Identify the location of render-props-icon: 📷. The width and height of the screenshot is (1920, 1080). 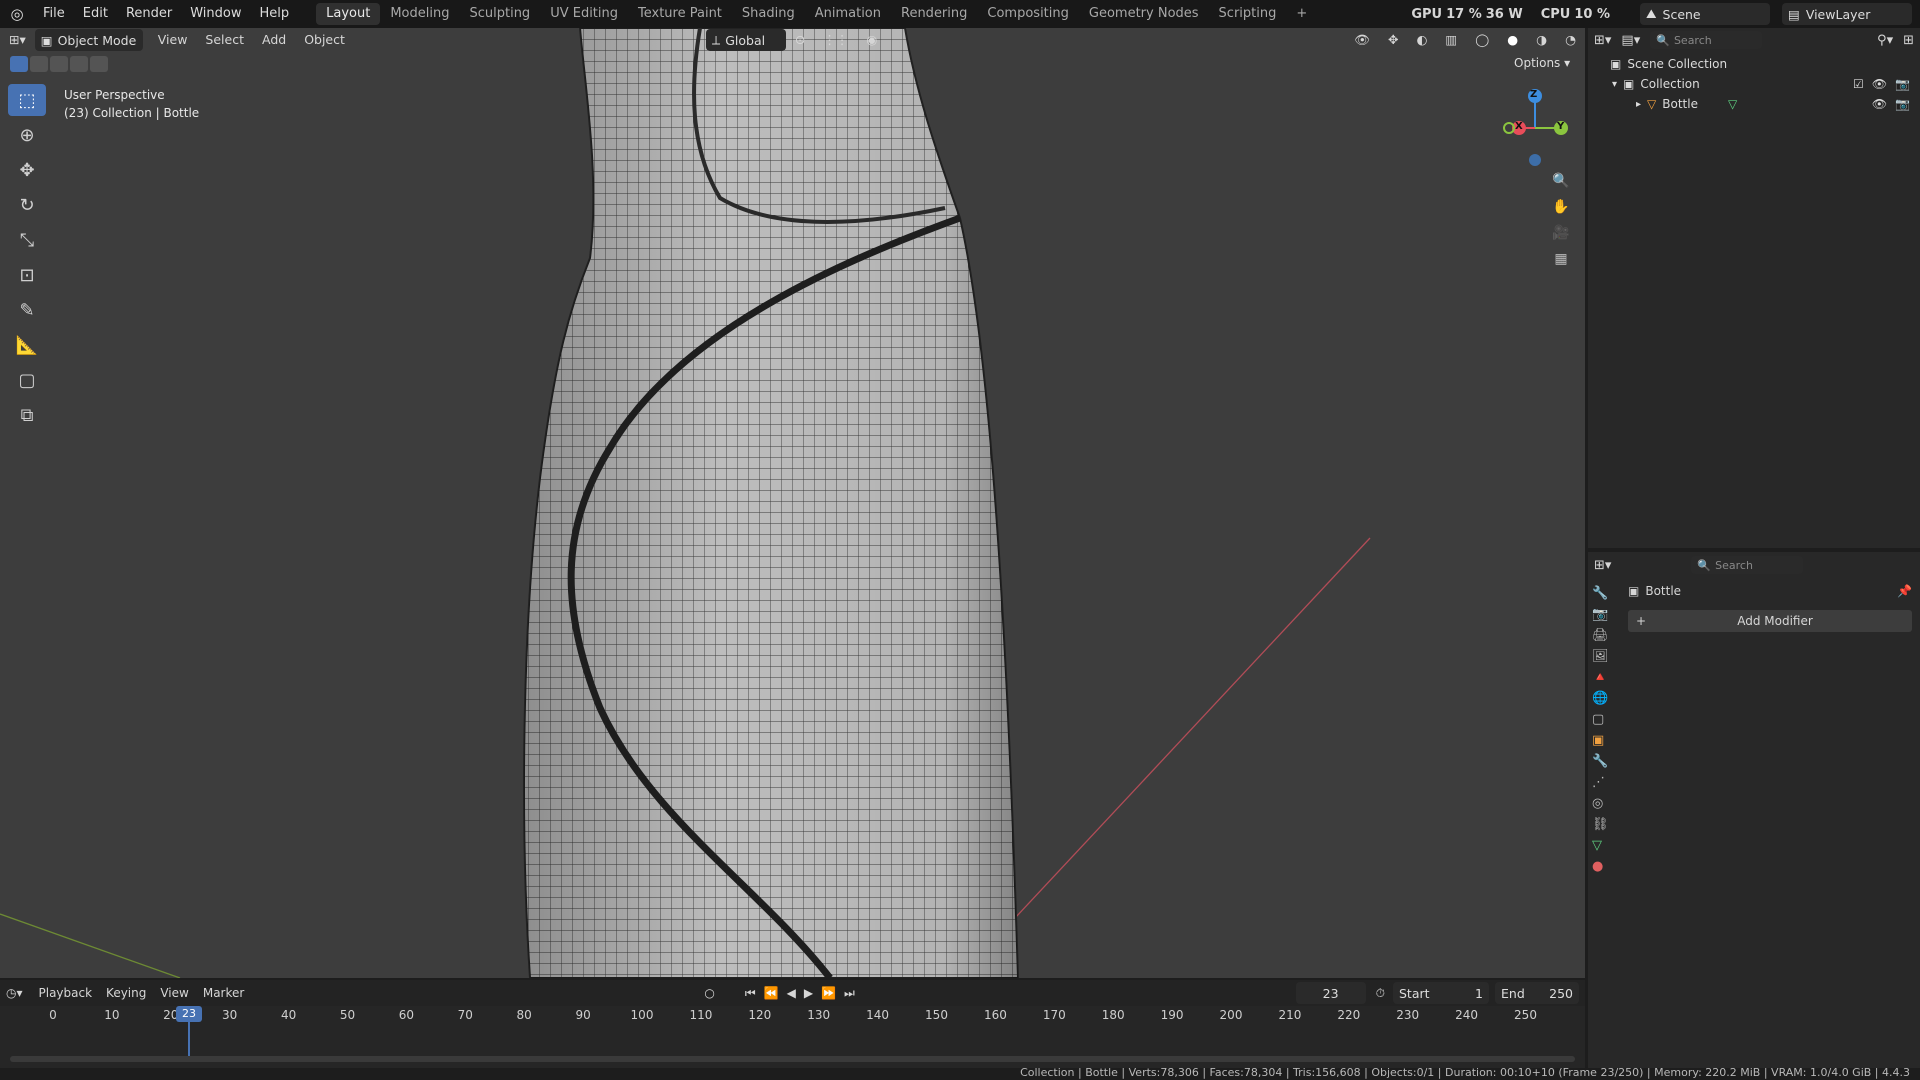
(1604, 614).